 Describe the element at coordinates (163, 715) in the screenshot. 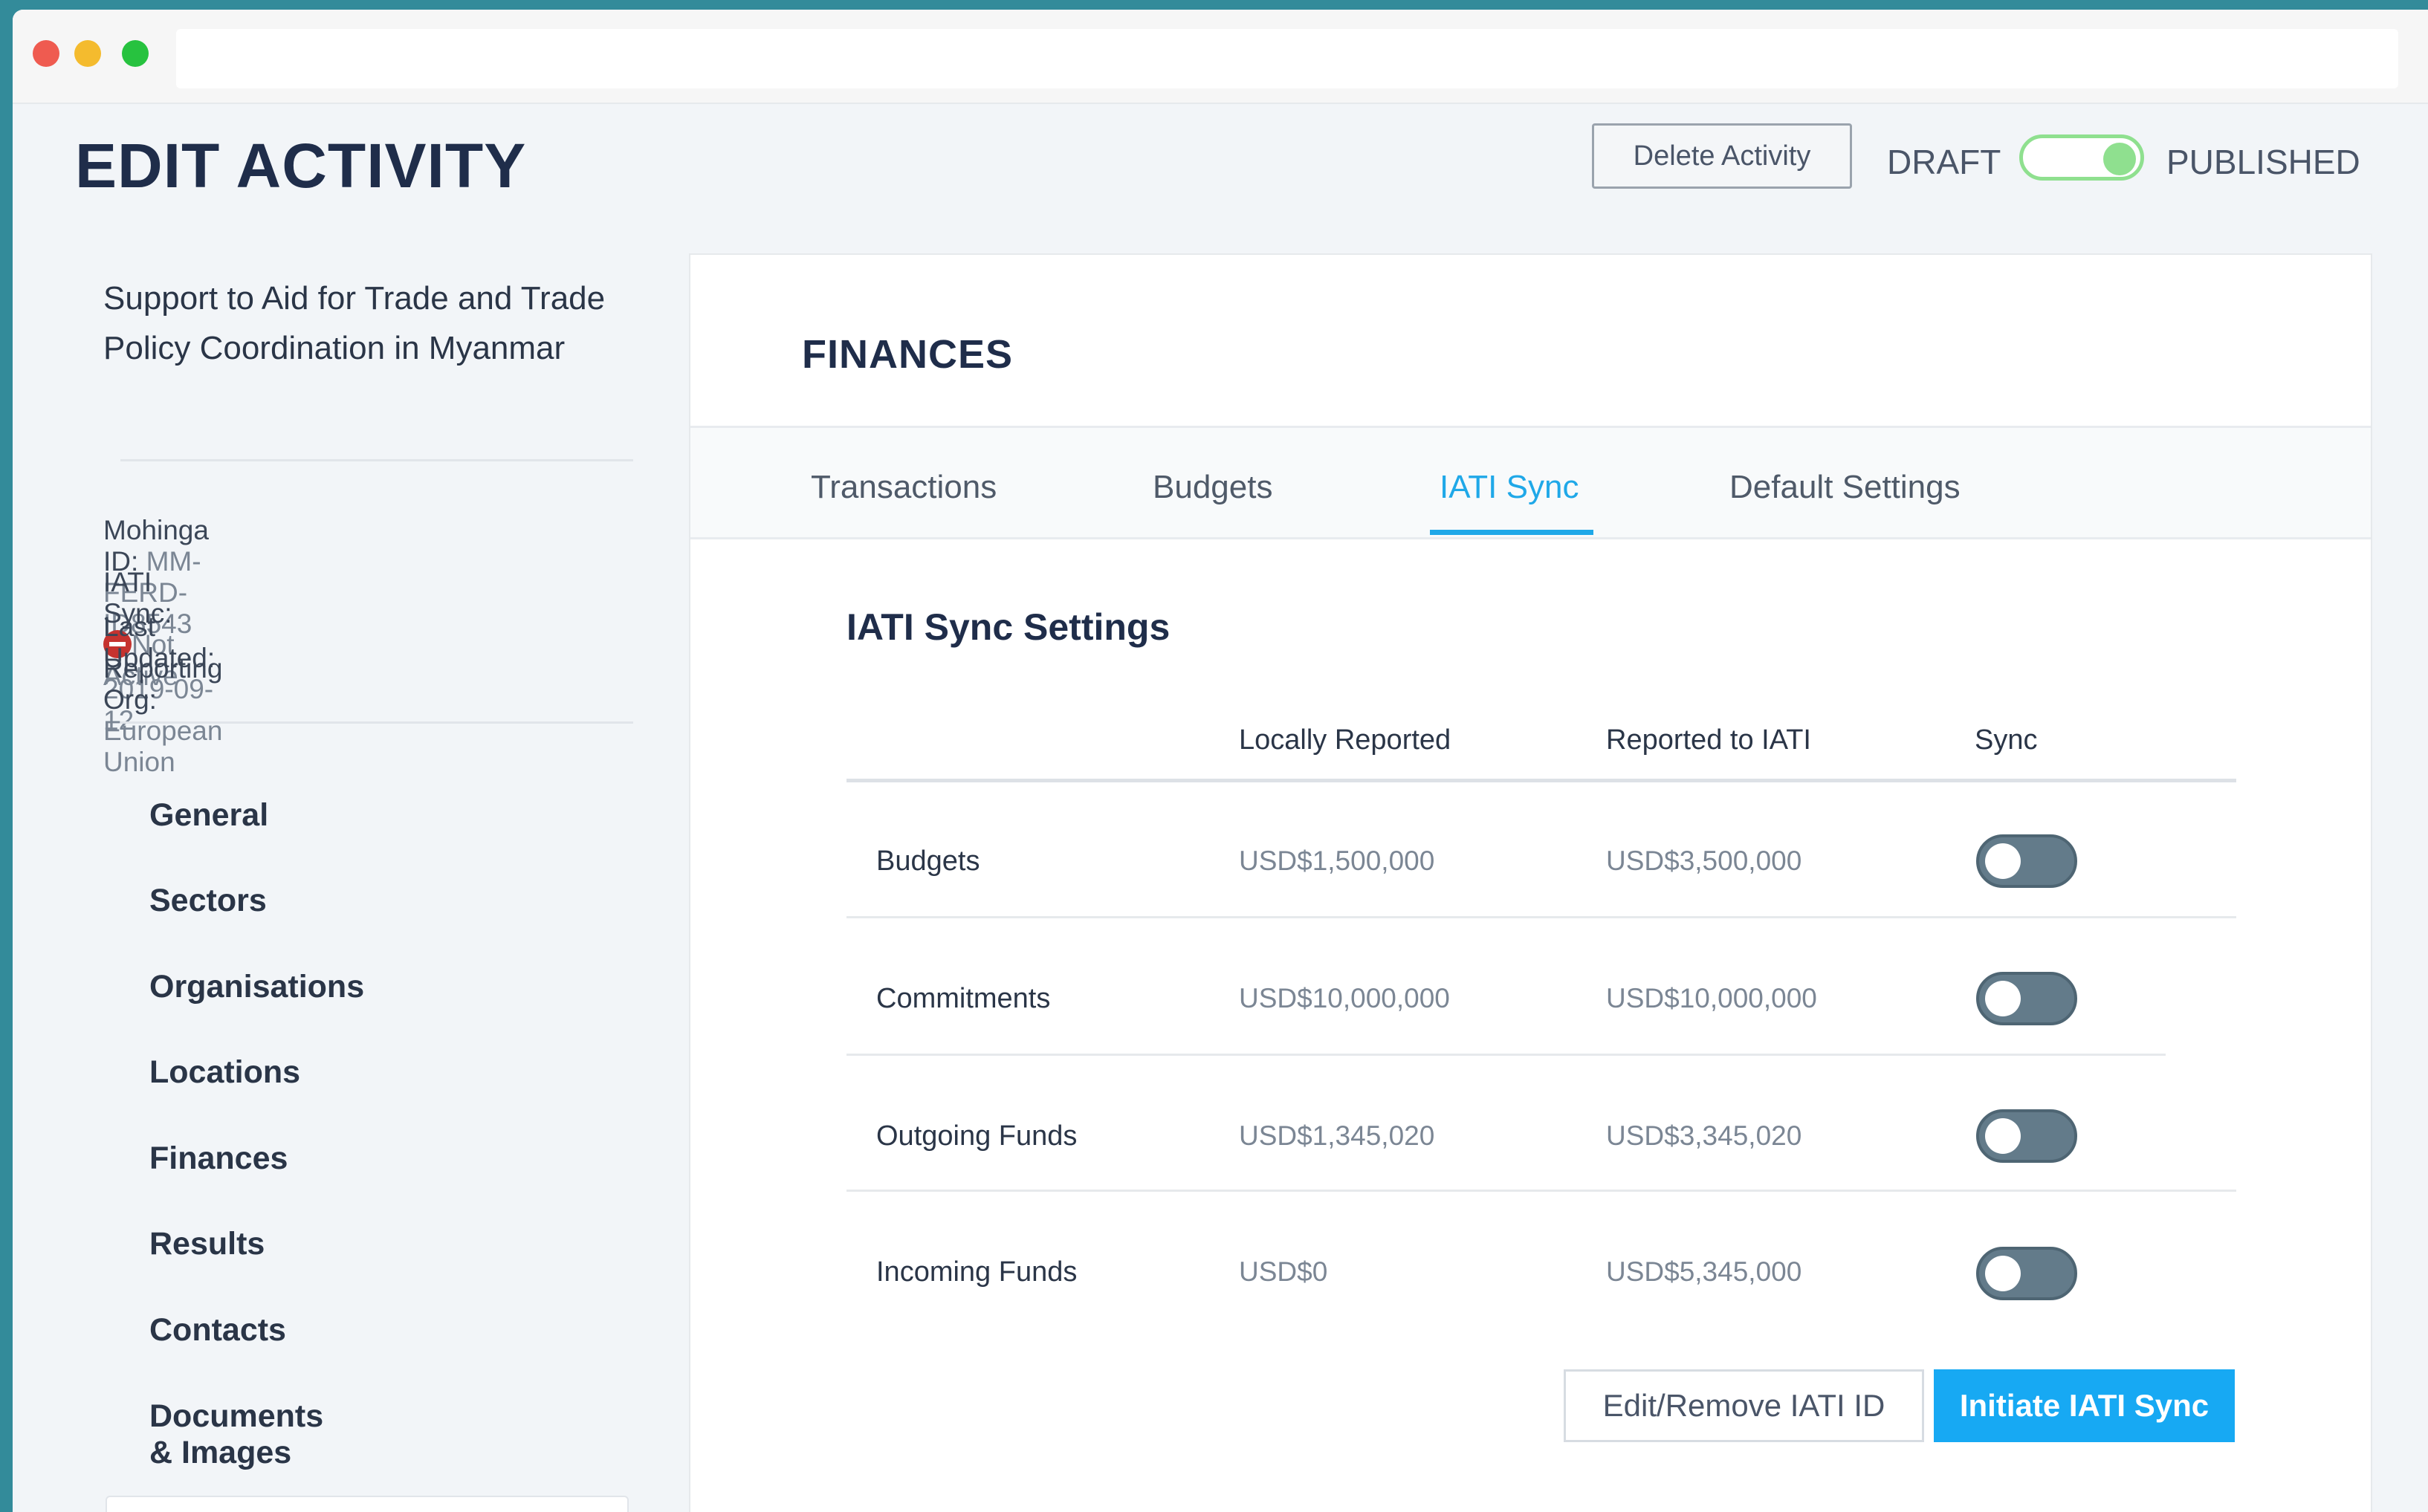

I see `reporting-org: Reporting Org: European Union` at that location.